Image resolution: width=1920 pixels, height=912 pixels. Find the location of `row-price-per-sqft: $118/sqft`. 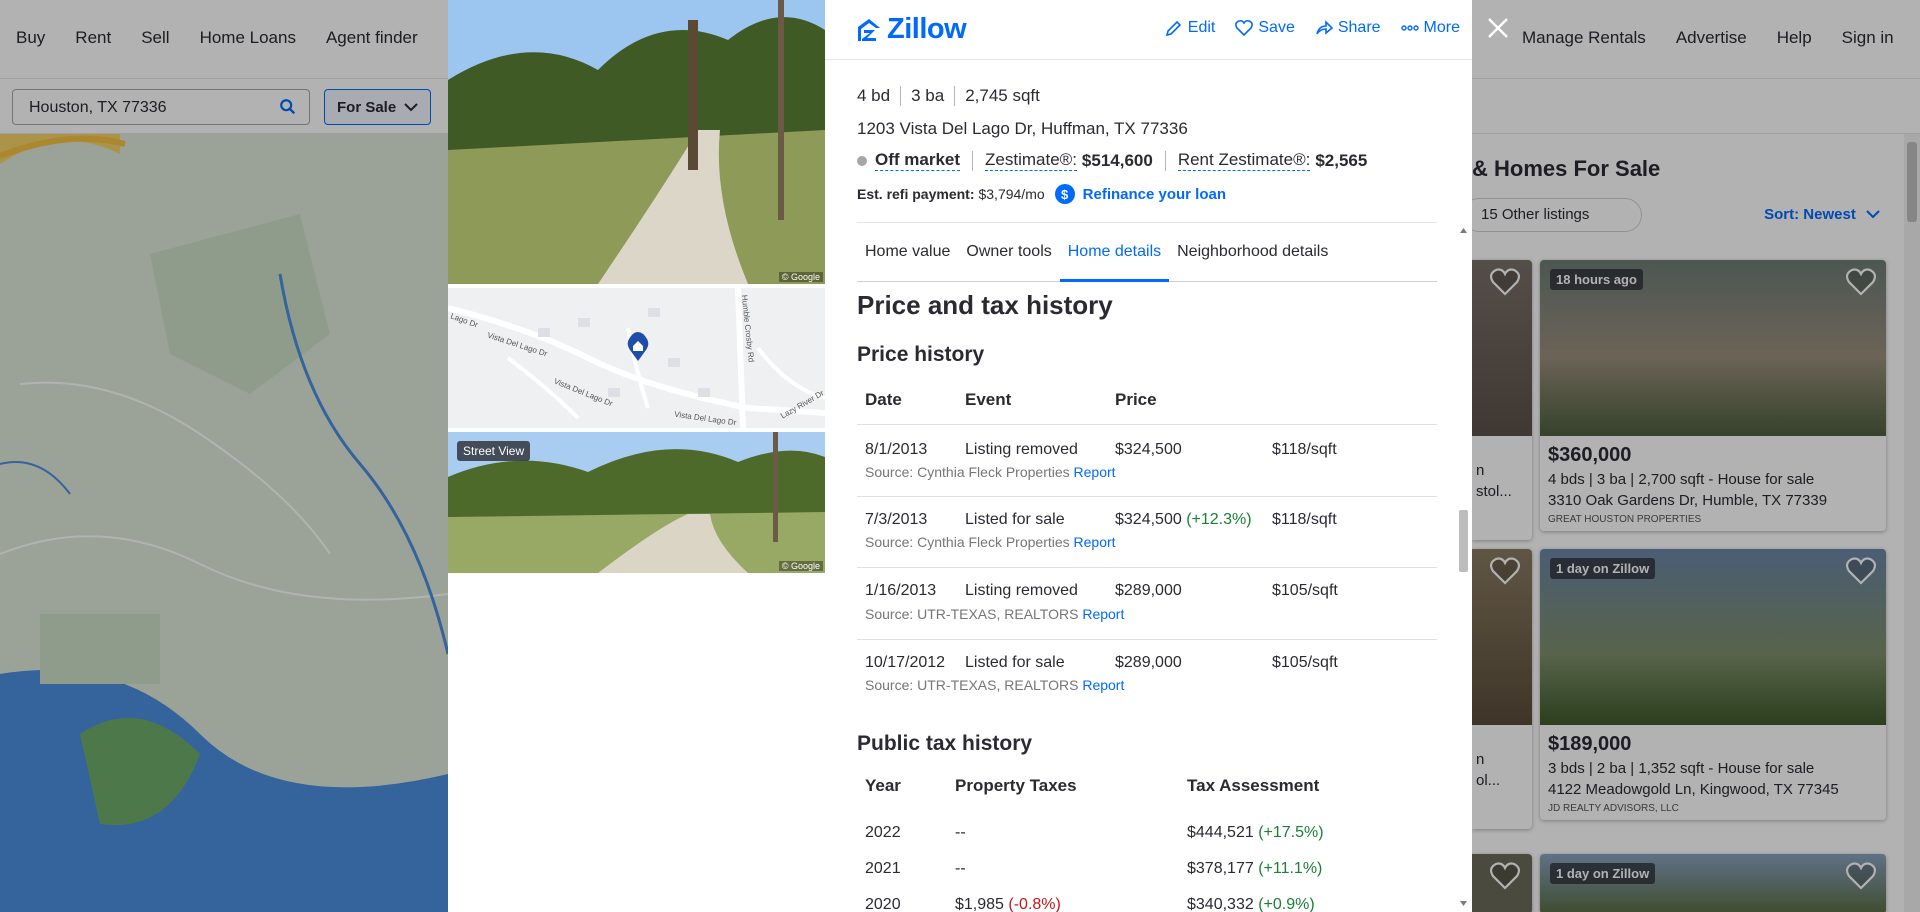

row-price-per-sqft: $118/sqft is located at coordinates (1304, 519).